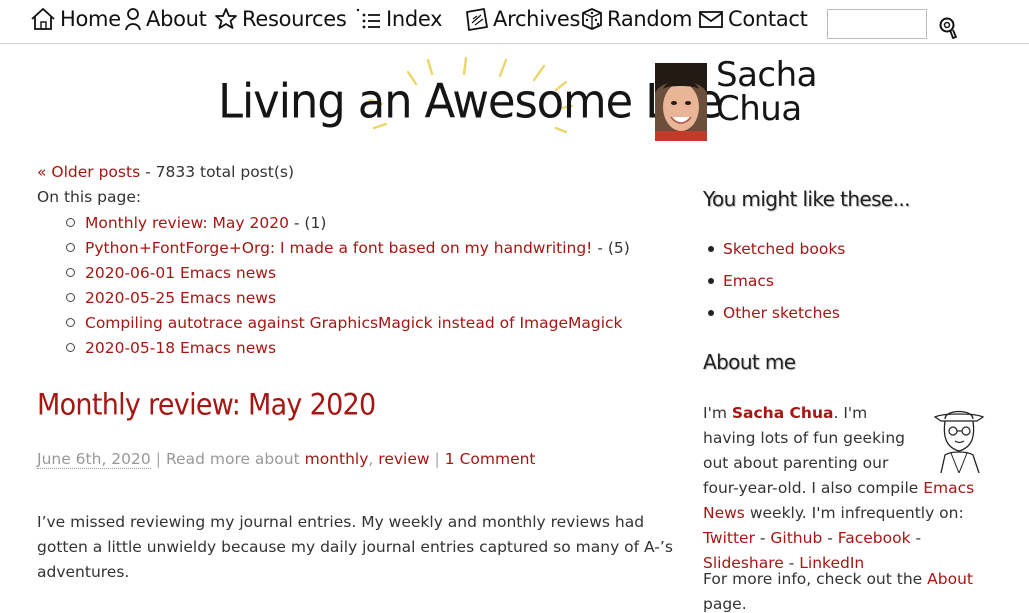 The width and height of the screenshot is (1029, 613). I want to click on toc-link: 2020-06-01 Emacs news, so click(180, 273).